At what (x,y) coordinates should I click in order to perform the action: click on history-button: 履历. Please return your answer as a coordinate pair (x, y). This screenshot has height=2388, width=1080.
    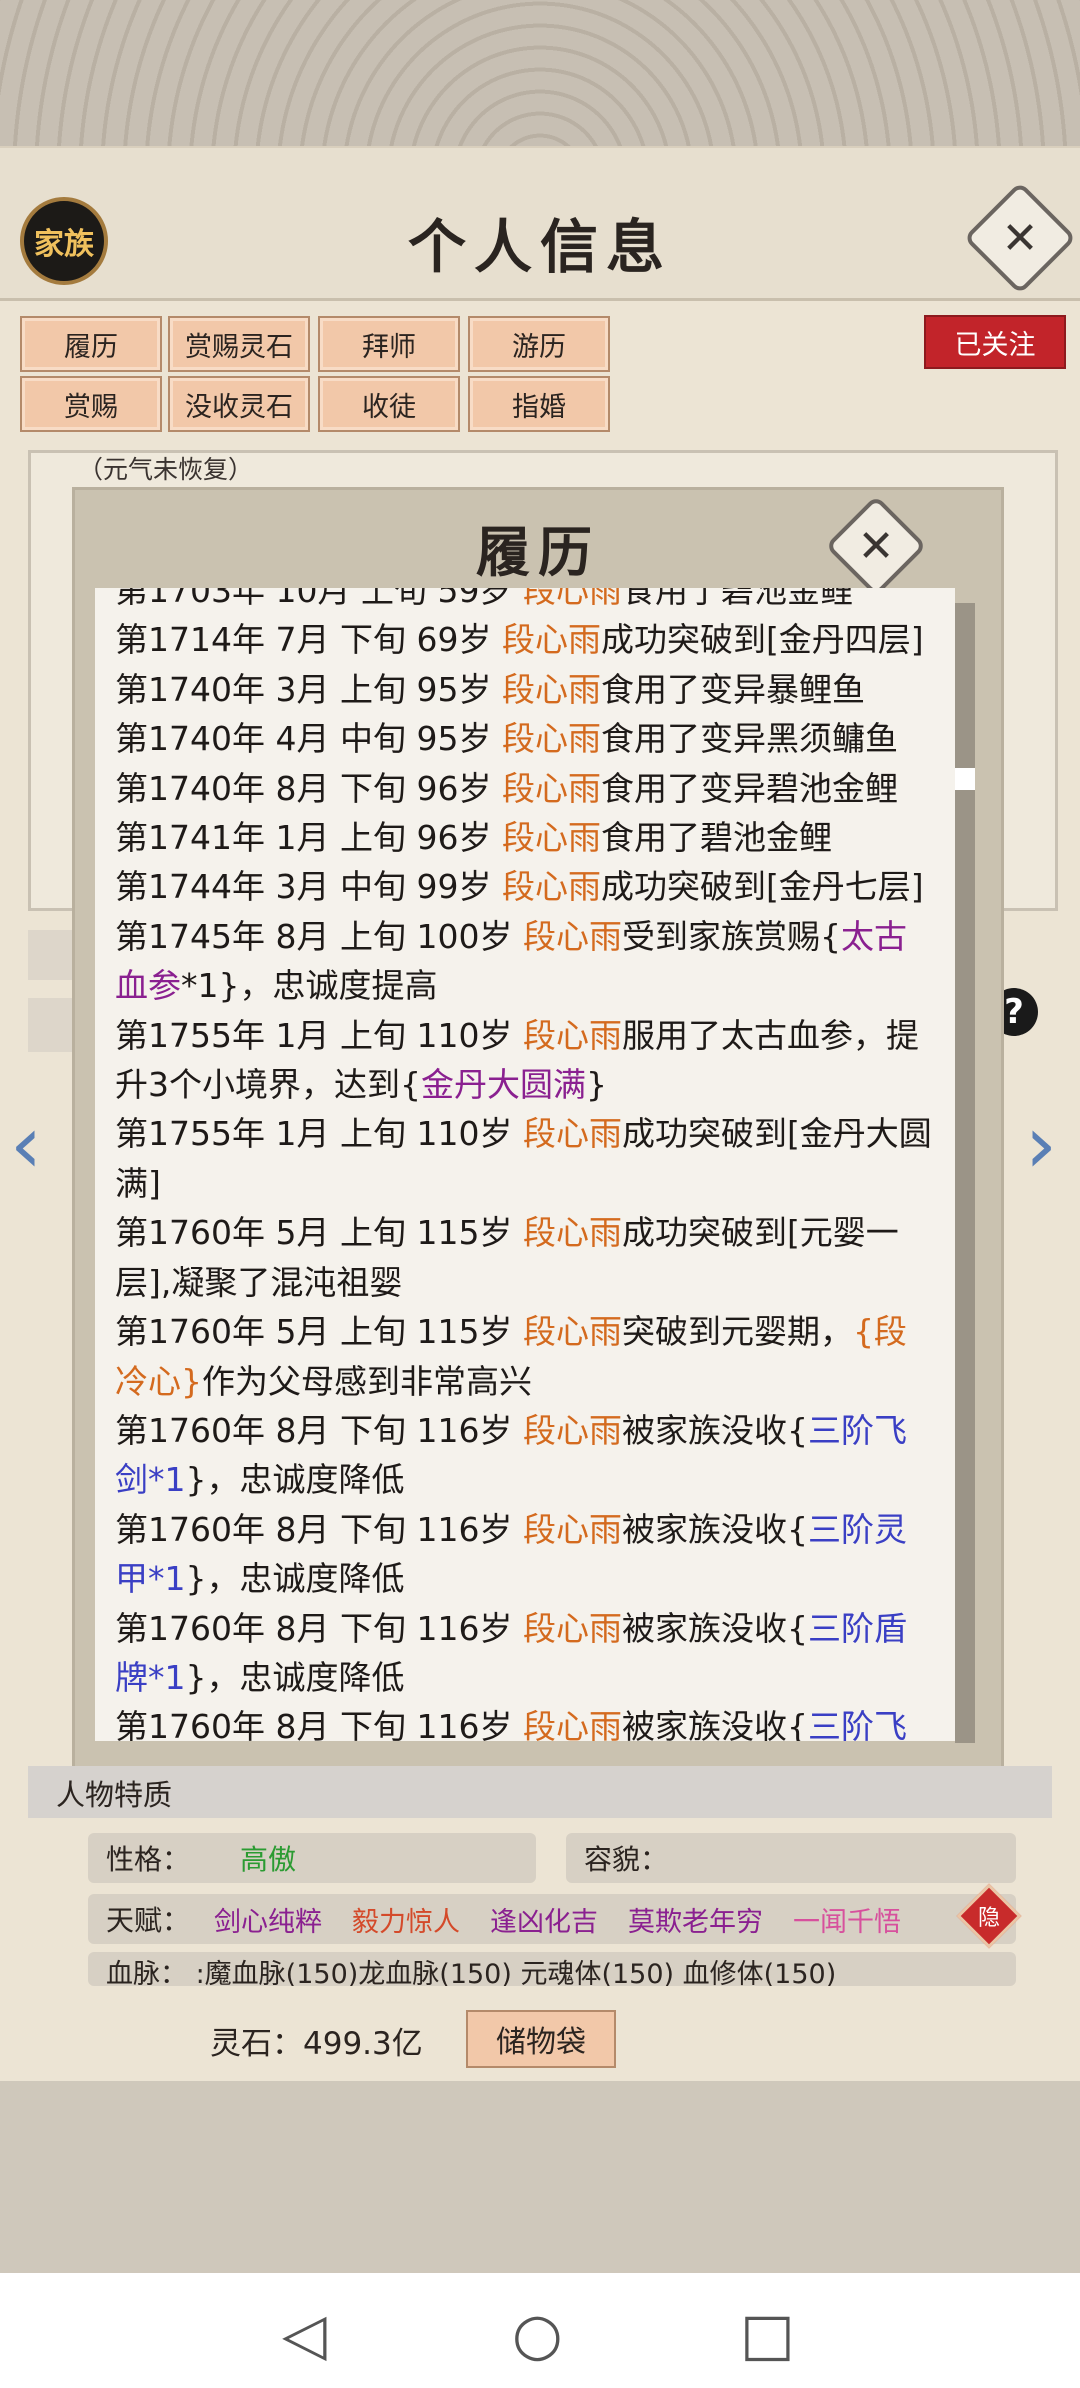
    Looking at the image, I should click on (91, 344).